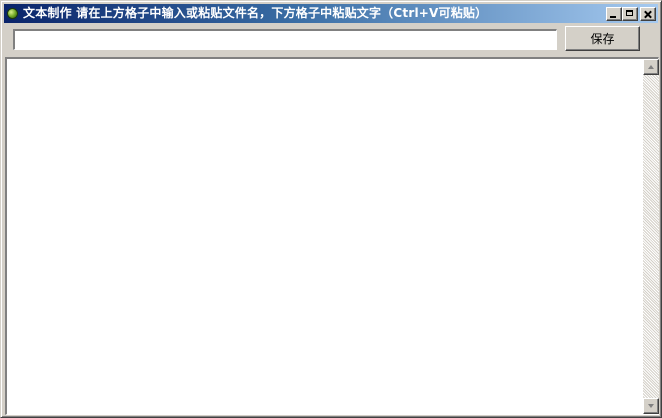  I want to click on minimize-button, so click(614, 14).